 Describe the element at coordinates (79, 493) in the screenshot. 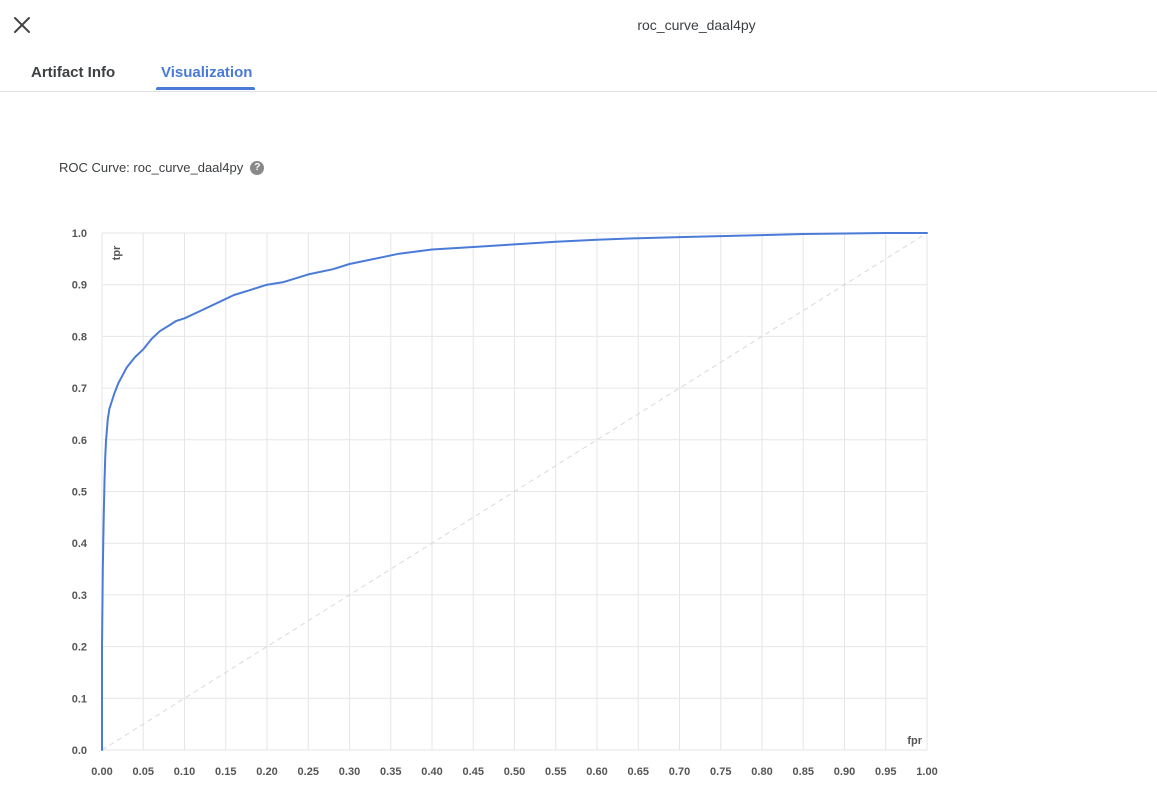

I see `y-tick-label: 0.5` at that location.